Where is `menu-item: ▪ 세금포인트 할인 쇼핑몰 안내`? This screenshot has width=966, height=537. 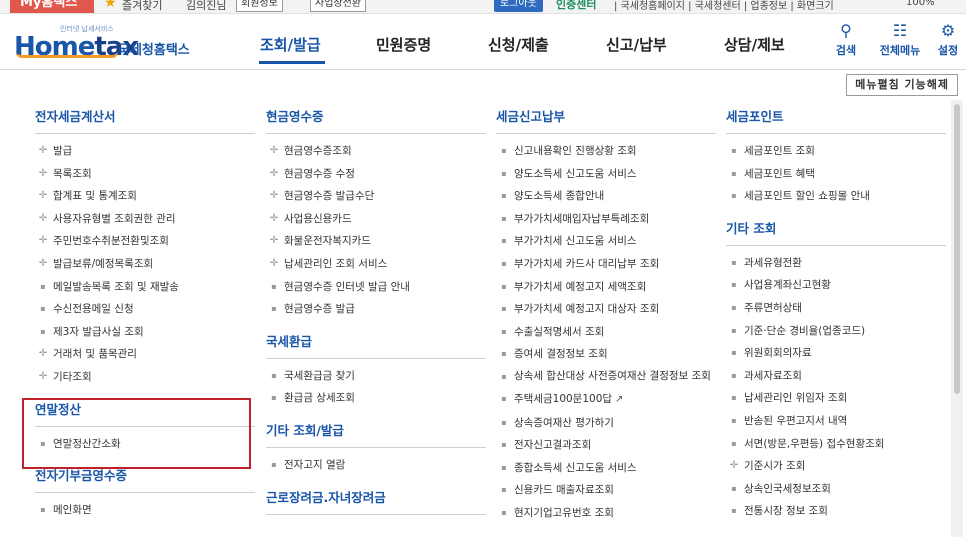 menu-item: ▪ 세금포인트 할인 쇼핑몰 안내 is located at coordinates (836, 196).